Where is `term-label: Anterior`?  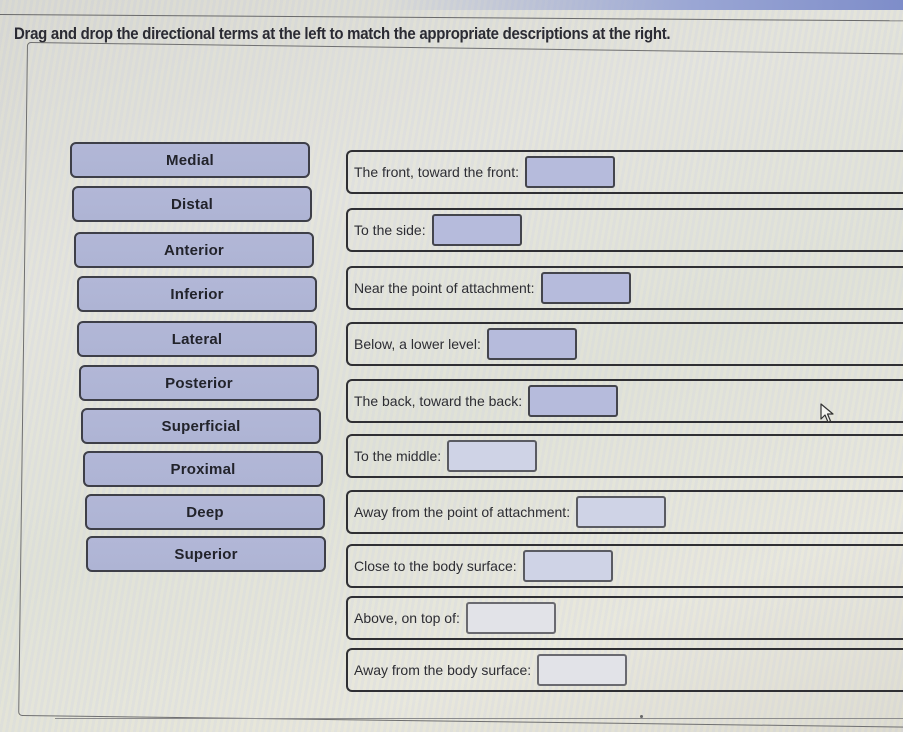 term-label: Anterior is located at coordinates (194, 250).